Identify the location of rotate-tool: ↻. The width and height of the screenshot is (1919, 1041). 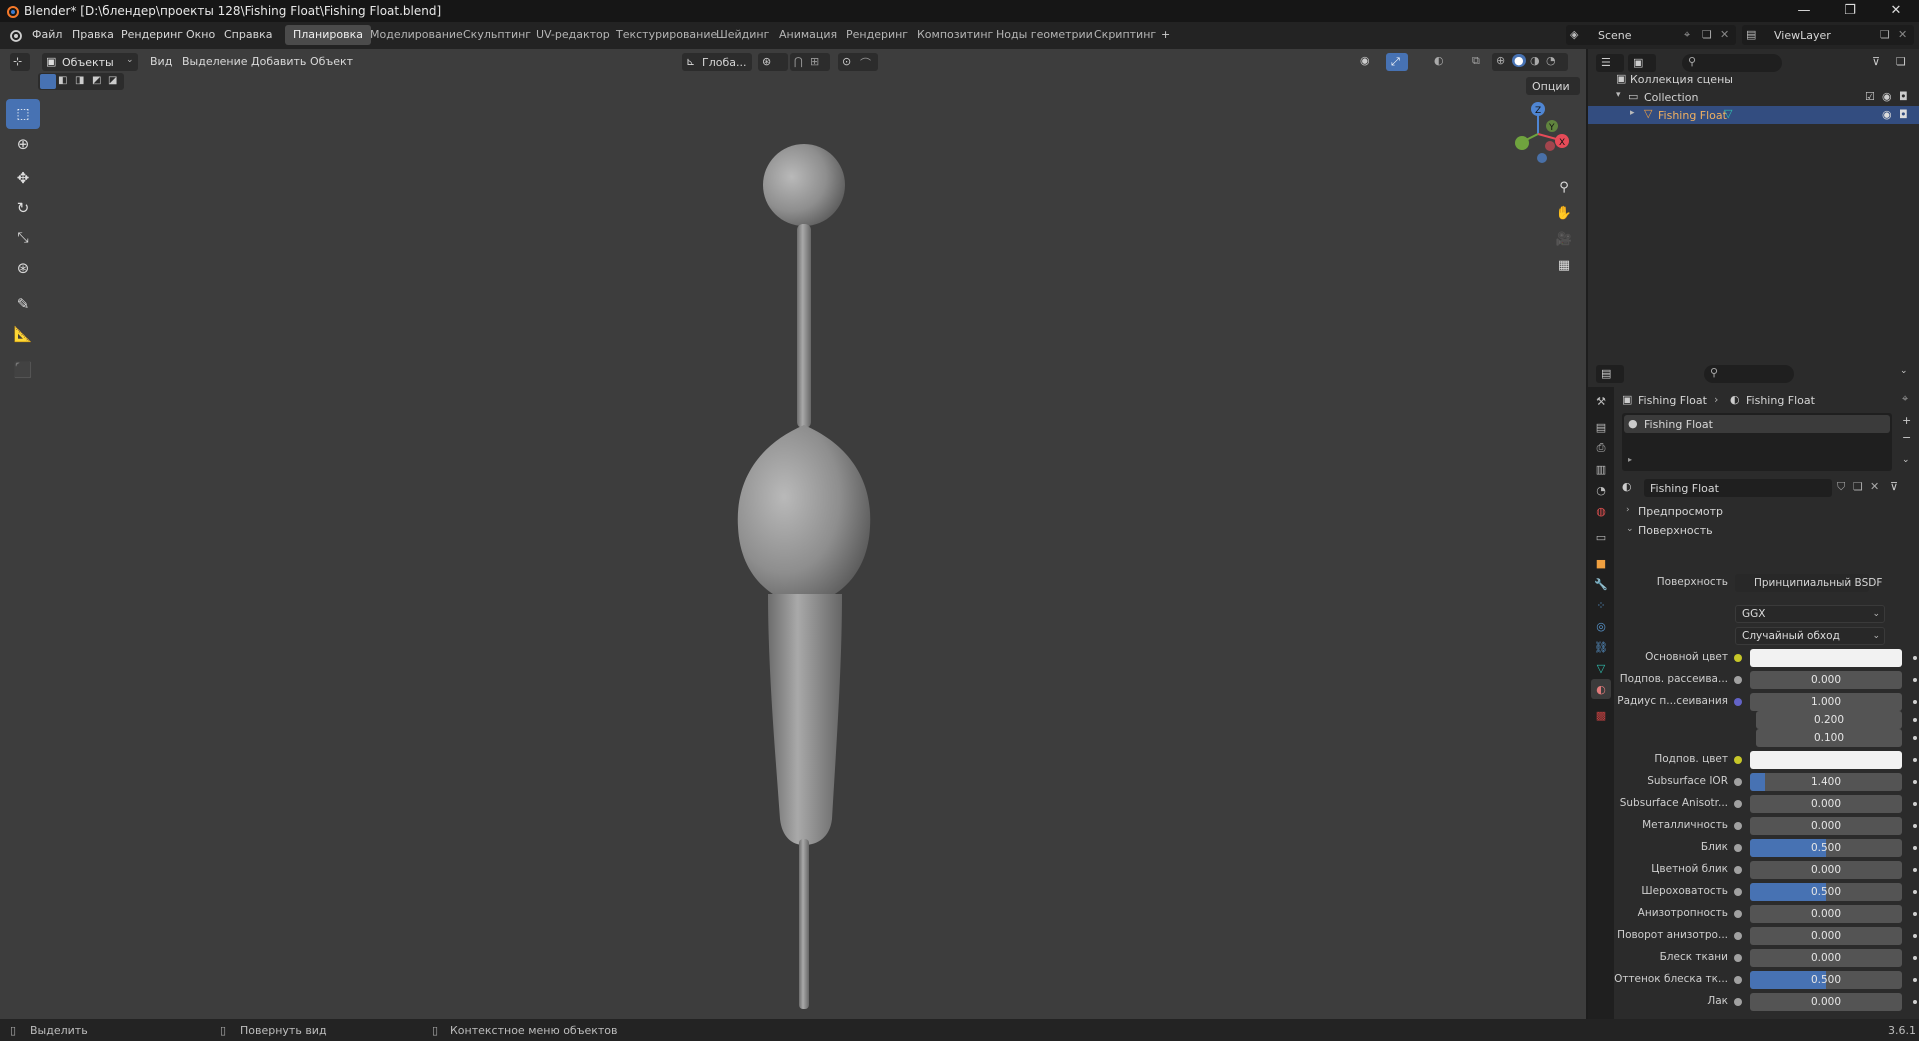
(23, 208).